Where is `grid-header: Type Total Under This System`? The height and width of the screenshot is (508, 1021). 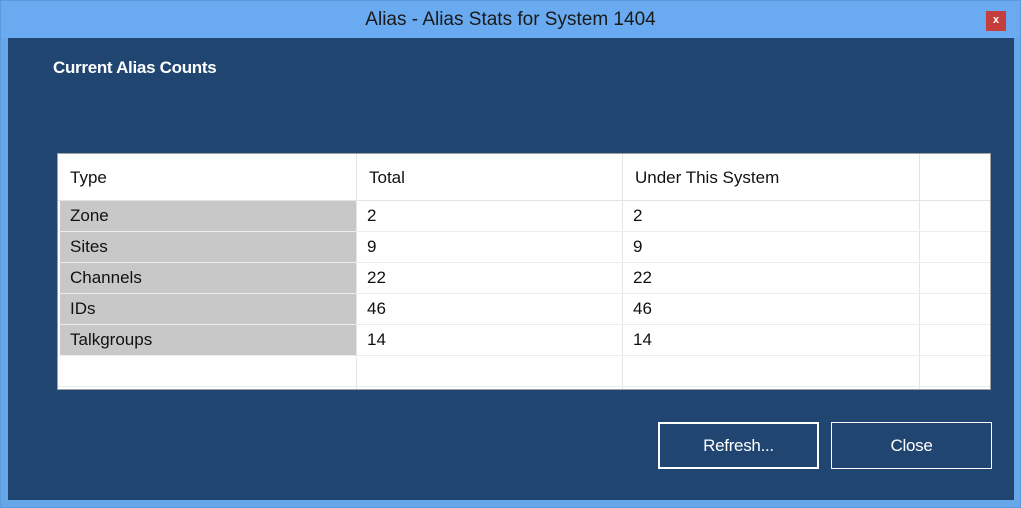
grid-header: Type Total Under This System is located at coordinates (524, 177).